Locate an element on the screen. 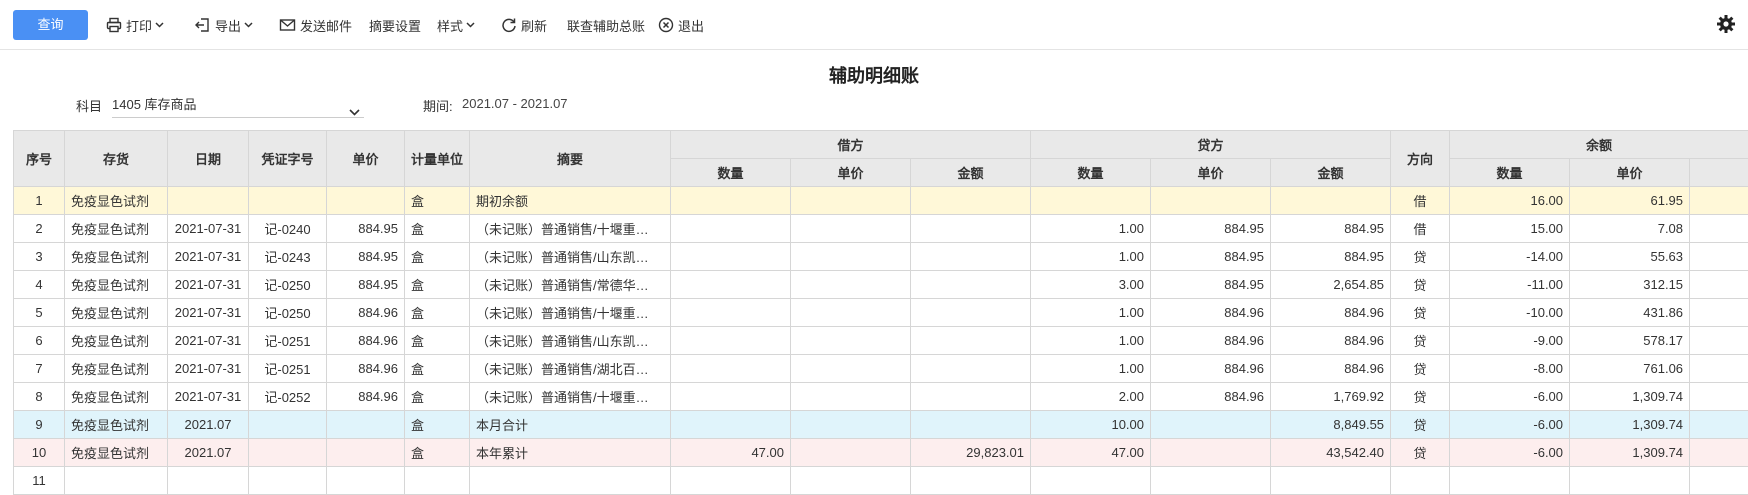 The width and height of the screenshot is (1748, 495). cell-credit-qty: 1.00 is located at coordinates (1091, 228).